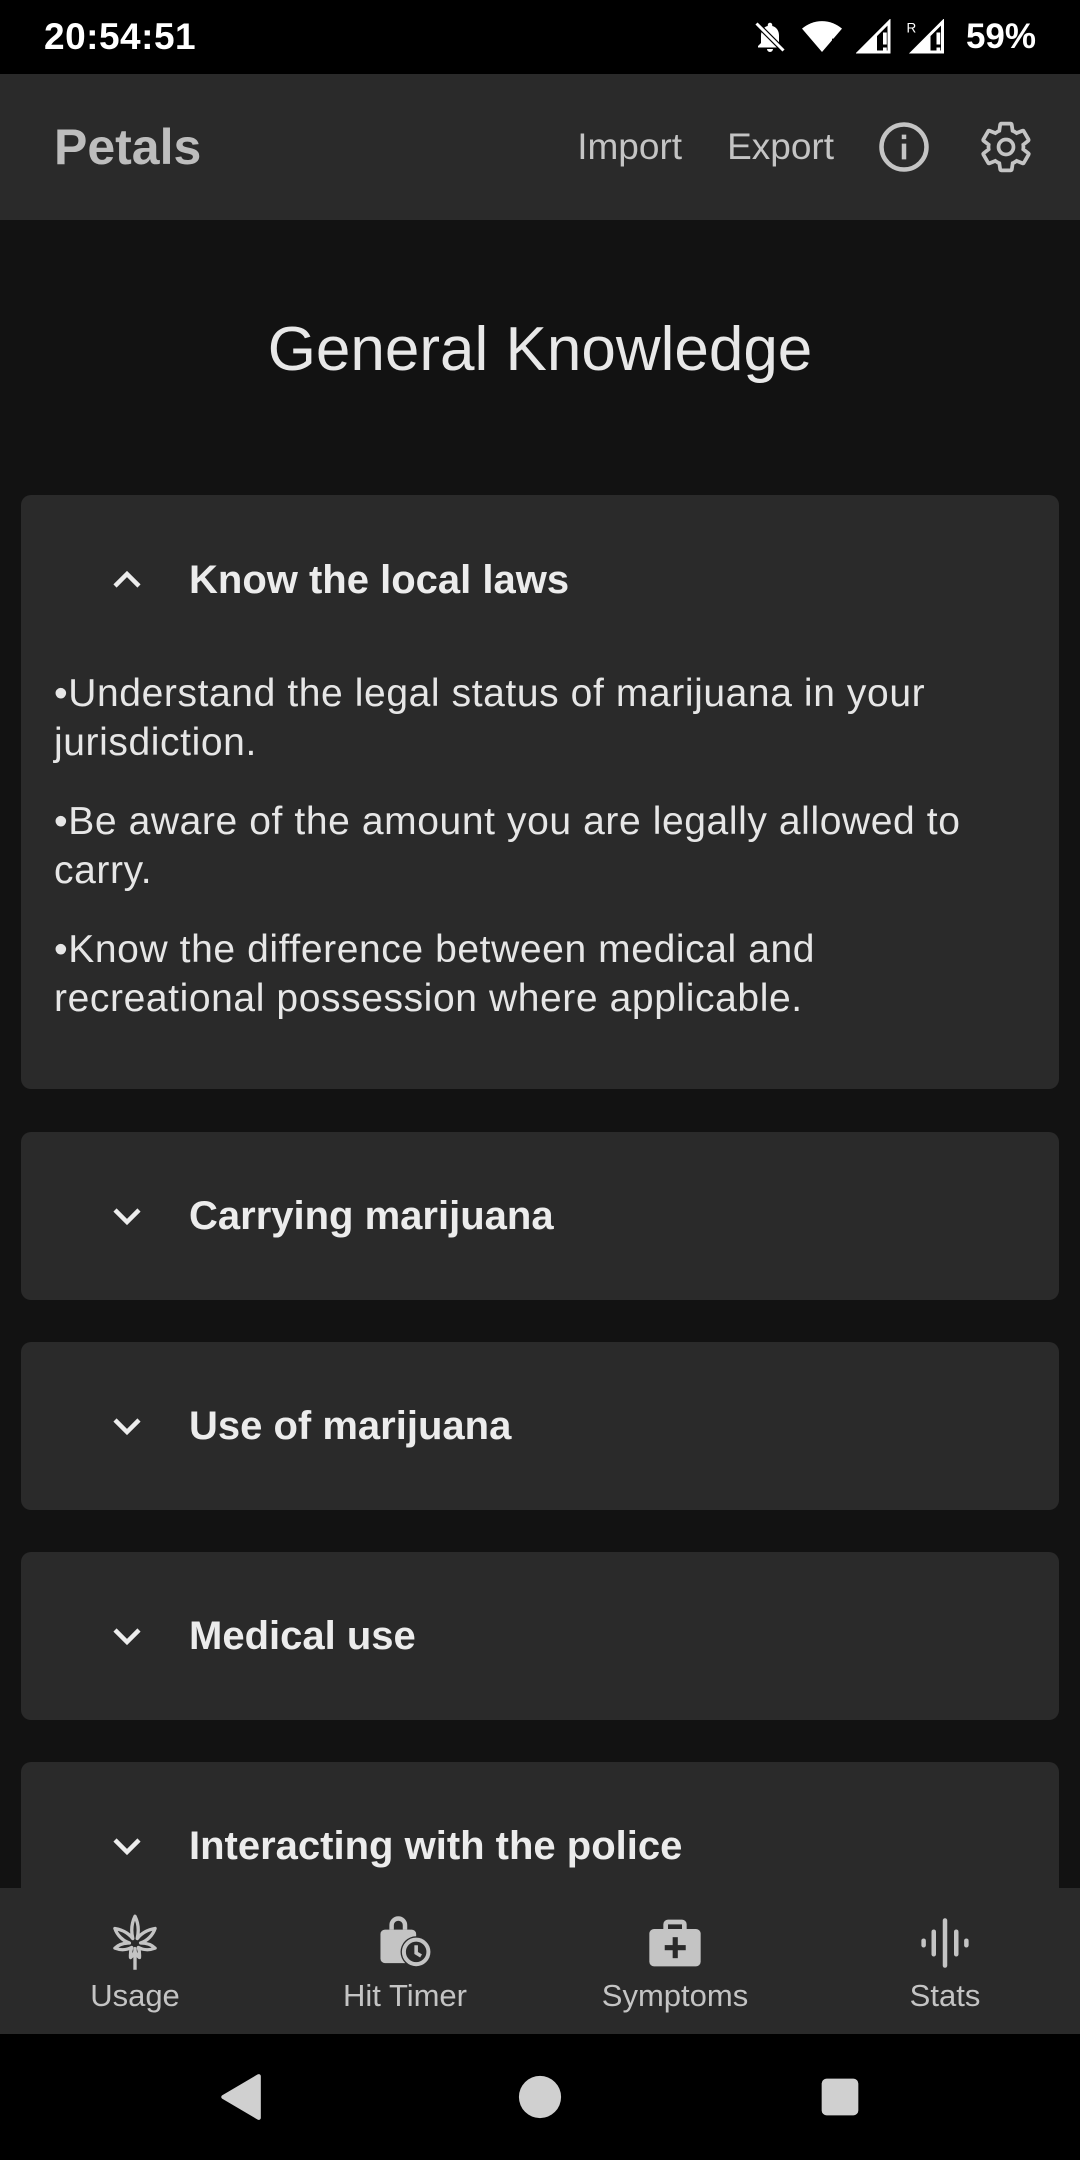 The width and height of the screenshot is (1080, 2160). What do you see at coordinates (770, 37) in the screenshot?
I see `notifications-off-icon` at bounding box center [770, 37].